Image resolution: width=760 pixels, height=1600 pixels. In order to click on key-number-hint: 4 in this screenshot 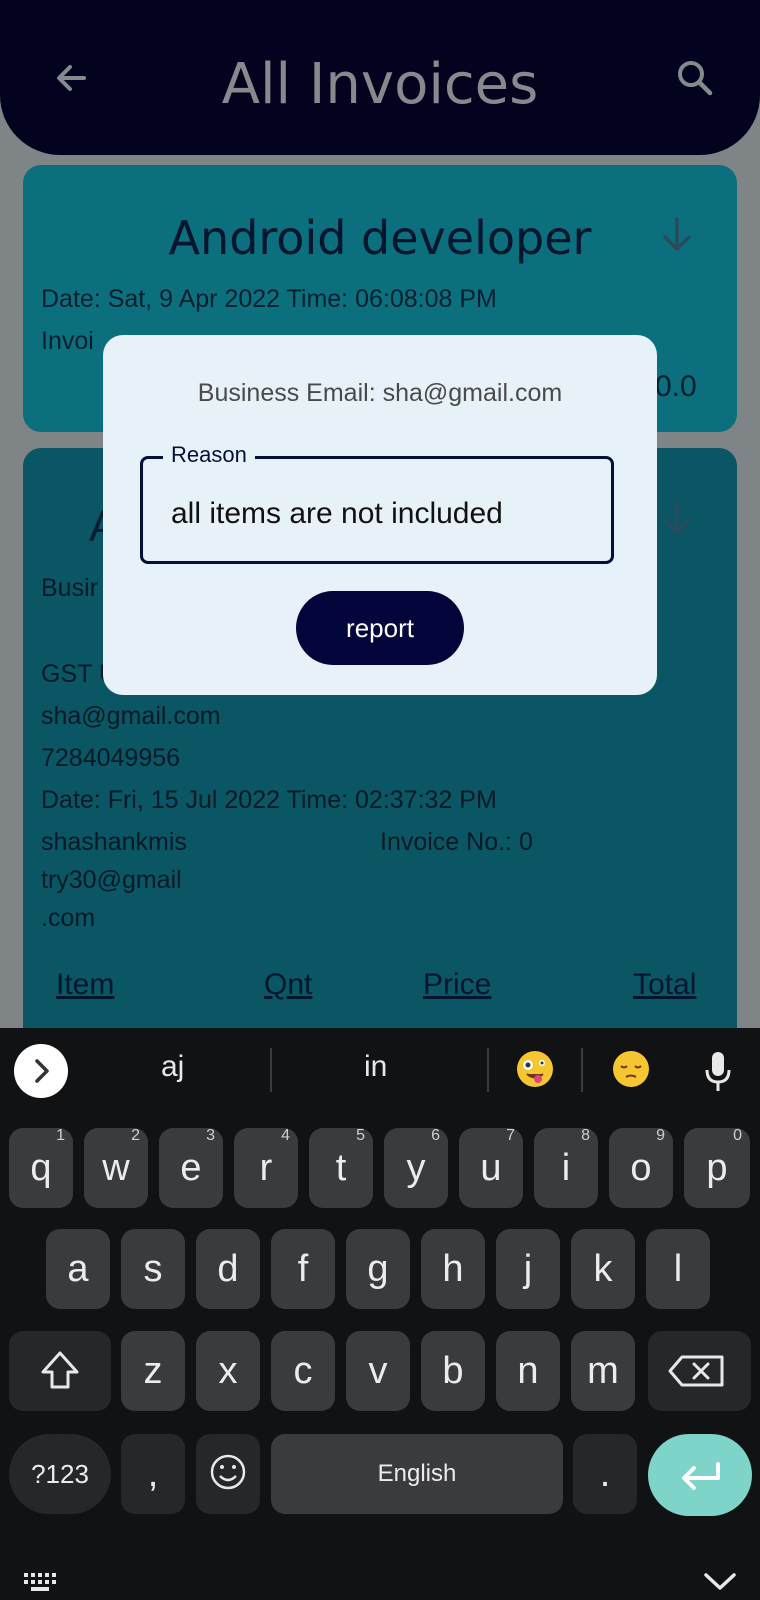, I will do `click(285, 1135)`.